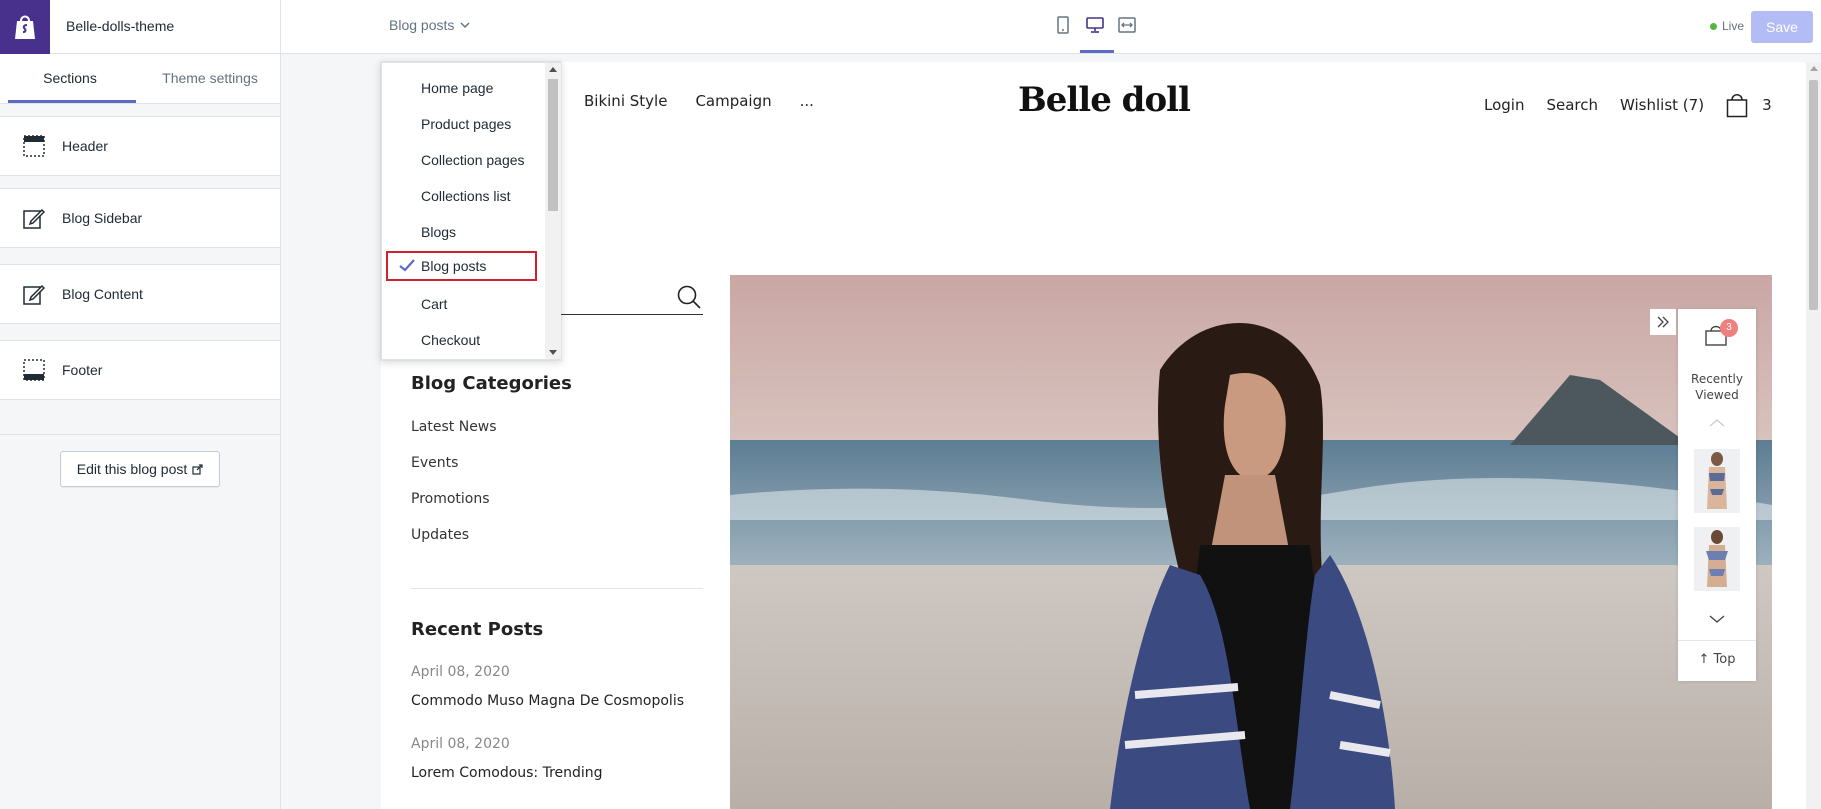 The width and height of the screenshot is (1821, 809). What do you see at coordinates (463, 88) in the screenshot?
I see `dropdown-item-home-page: Home page` at bounding box center [463, 88].